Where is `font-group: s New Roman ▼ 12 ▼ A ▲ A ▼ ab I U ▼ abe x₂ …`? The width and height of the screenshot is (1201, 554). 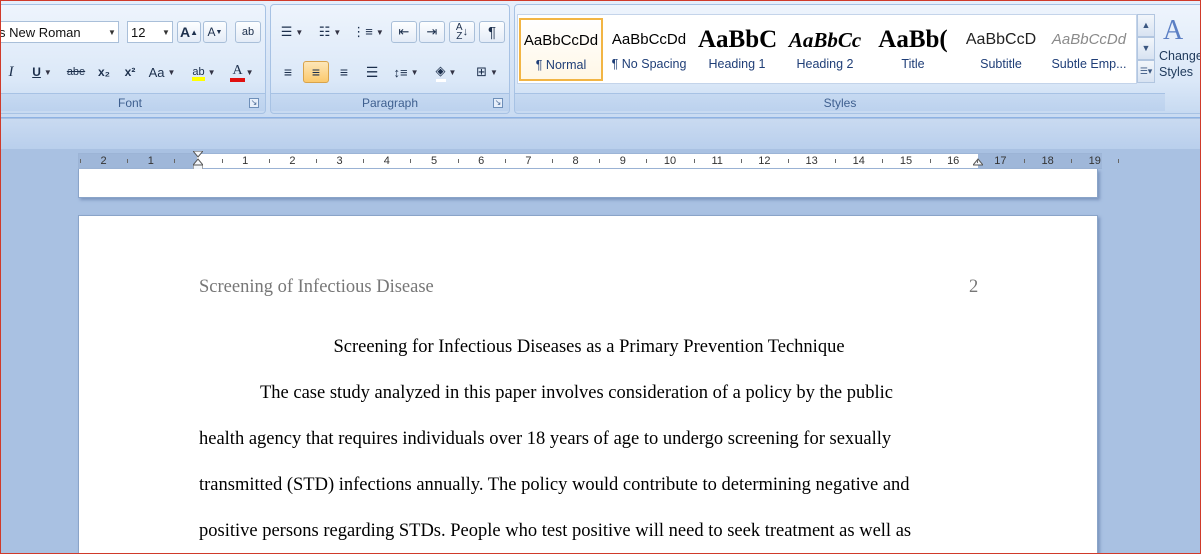 font-group: s New Roman ▼ 12 ▼ A ▲ A ▼ ab I U ▼ abe x₂ … is located at coordinates (133, 59).